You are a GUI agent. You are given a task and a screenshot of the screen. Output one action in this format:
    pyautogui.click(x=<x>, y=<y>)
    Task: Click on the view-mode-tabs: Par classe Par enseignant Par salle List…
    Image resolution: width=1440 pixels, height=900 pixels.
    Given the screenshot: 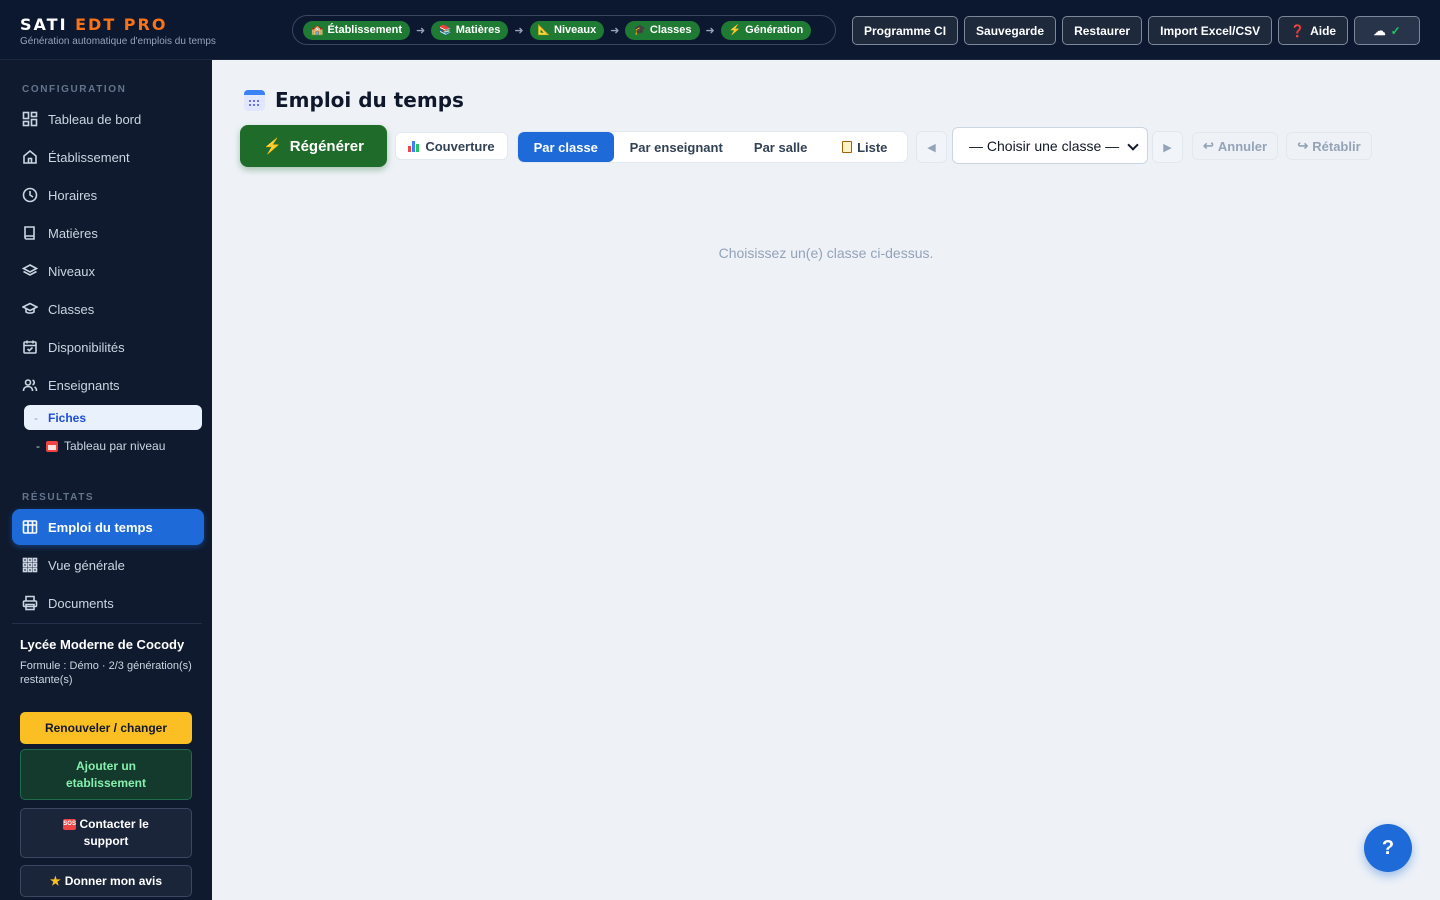 What is the action you would take?
    pyautogui.click(x=712, y=147)
    